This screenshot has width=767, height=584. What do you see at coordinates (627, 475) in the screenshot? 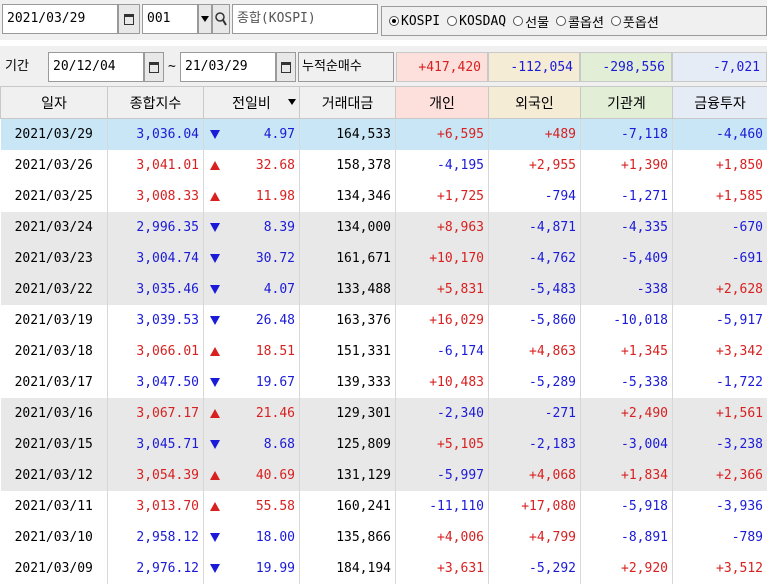
I see `cell-institution: +1,834` at bounding box center [627, 475].